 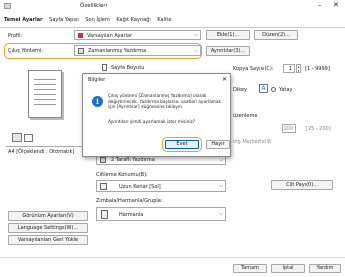 What do you see at coordinates (48, 240) in the screenshot?
I see `restore-defaults-button: Varsayılanları Geri Yükle` at bounding box center [48, 240].